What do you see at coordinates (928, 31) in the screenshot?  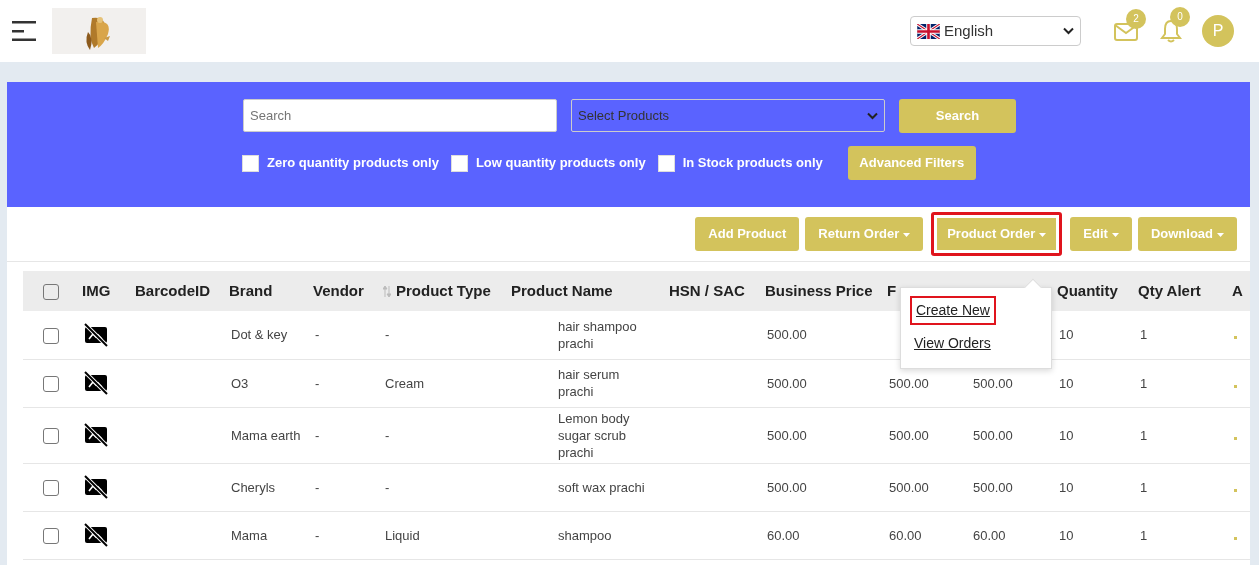 I see `flag-icon` at bounding box center [928, 31].